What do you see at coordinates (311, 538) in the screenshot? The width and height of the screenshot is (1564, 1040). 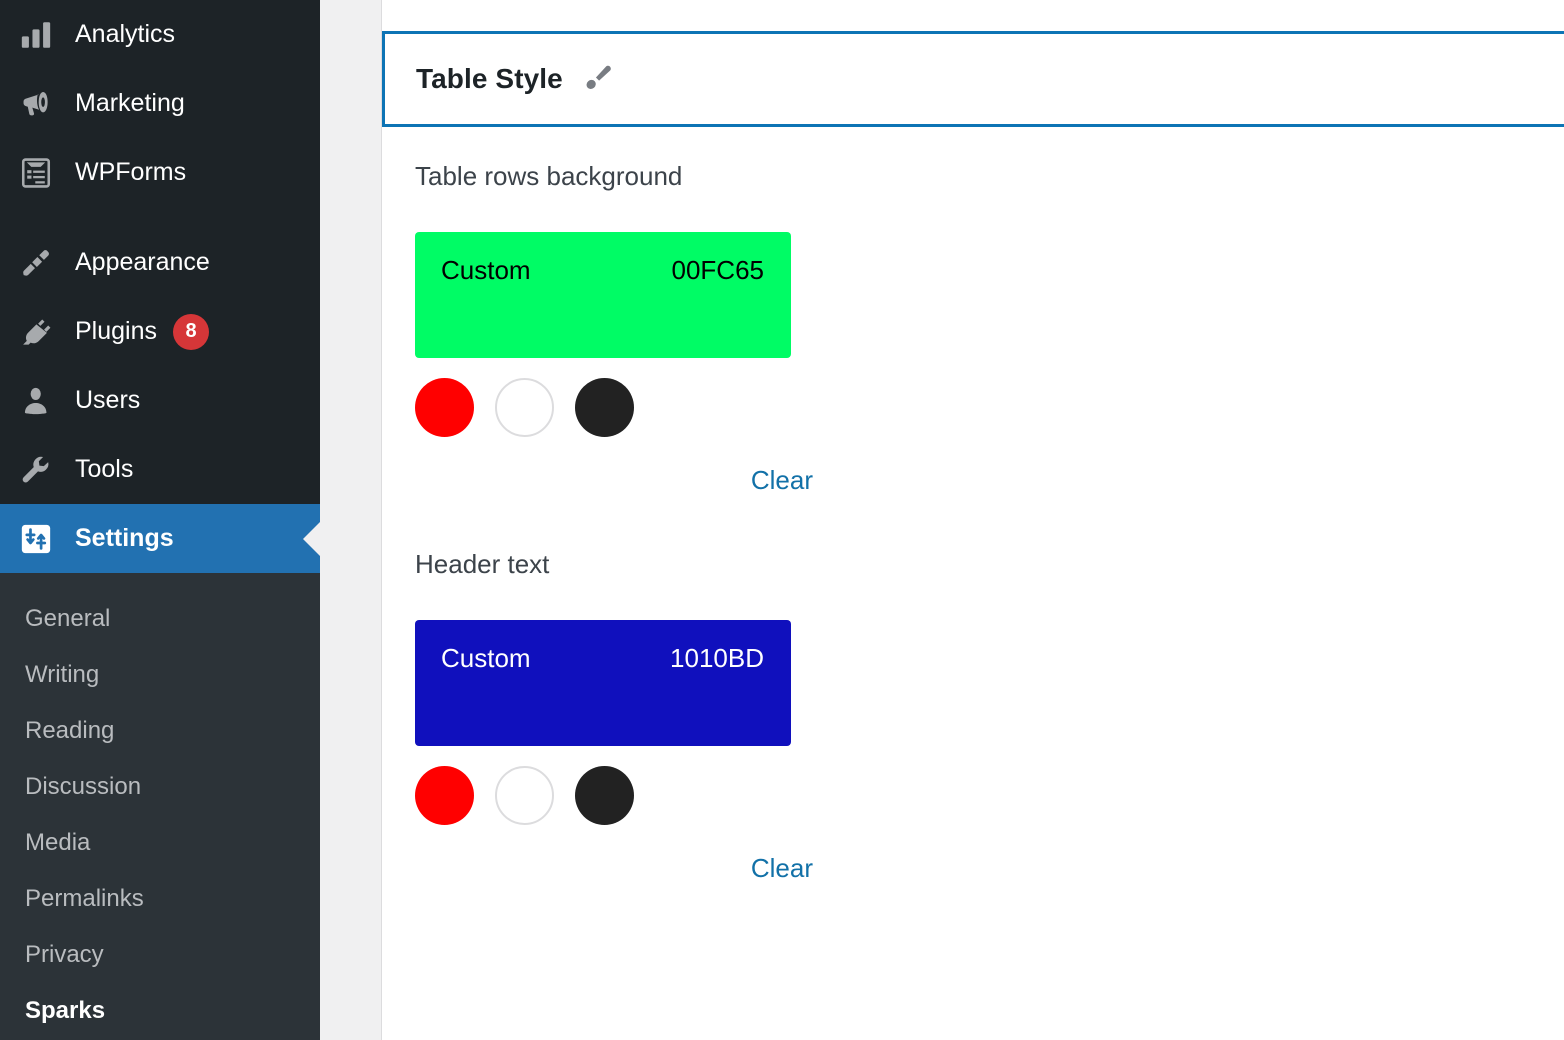 I see `current-indicator-arrow-icon` at bounding box center [311, 538].